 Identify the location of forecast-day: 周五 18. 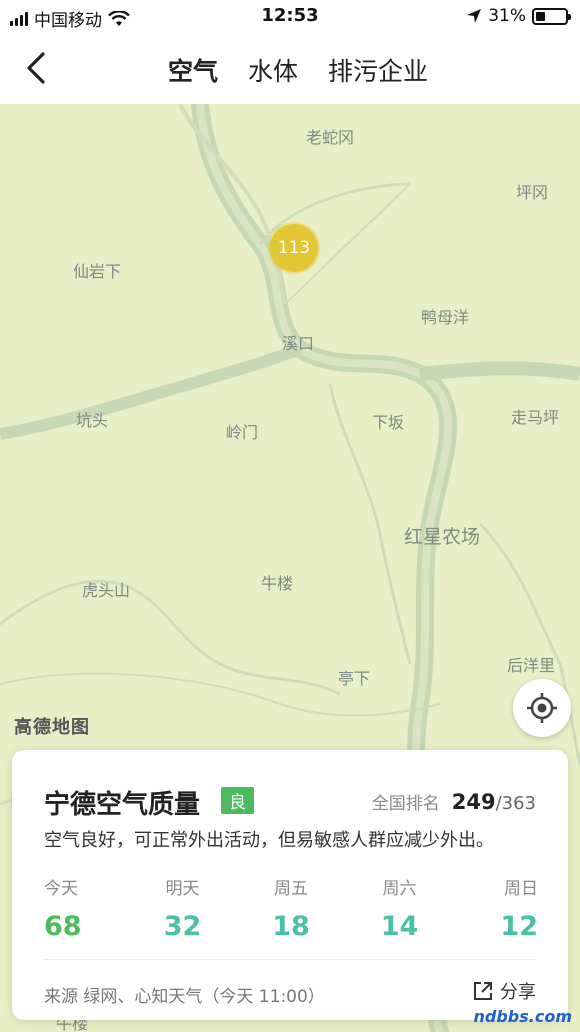
(291, 908).